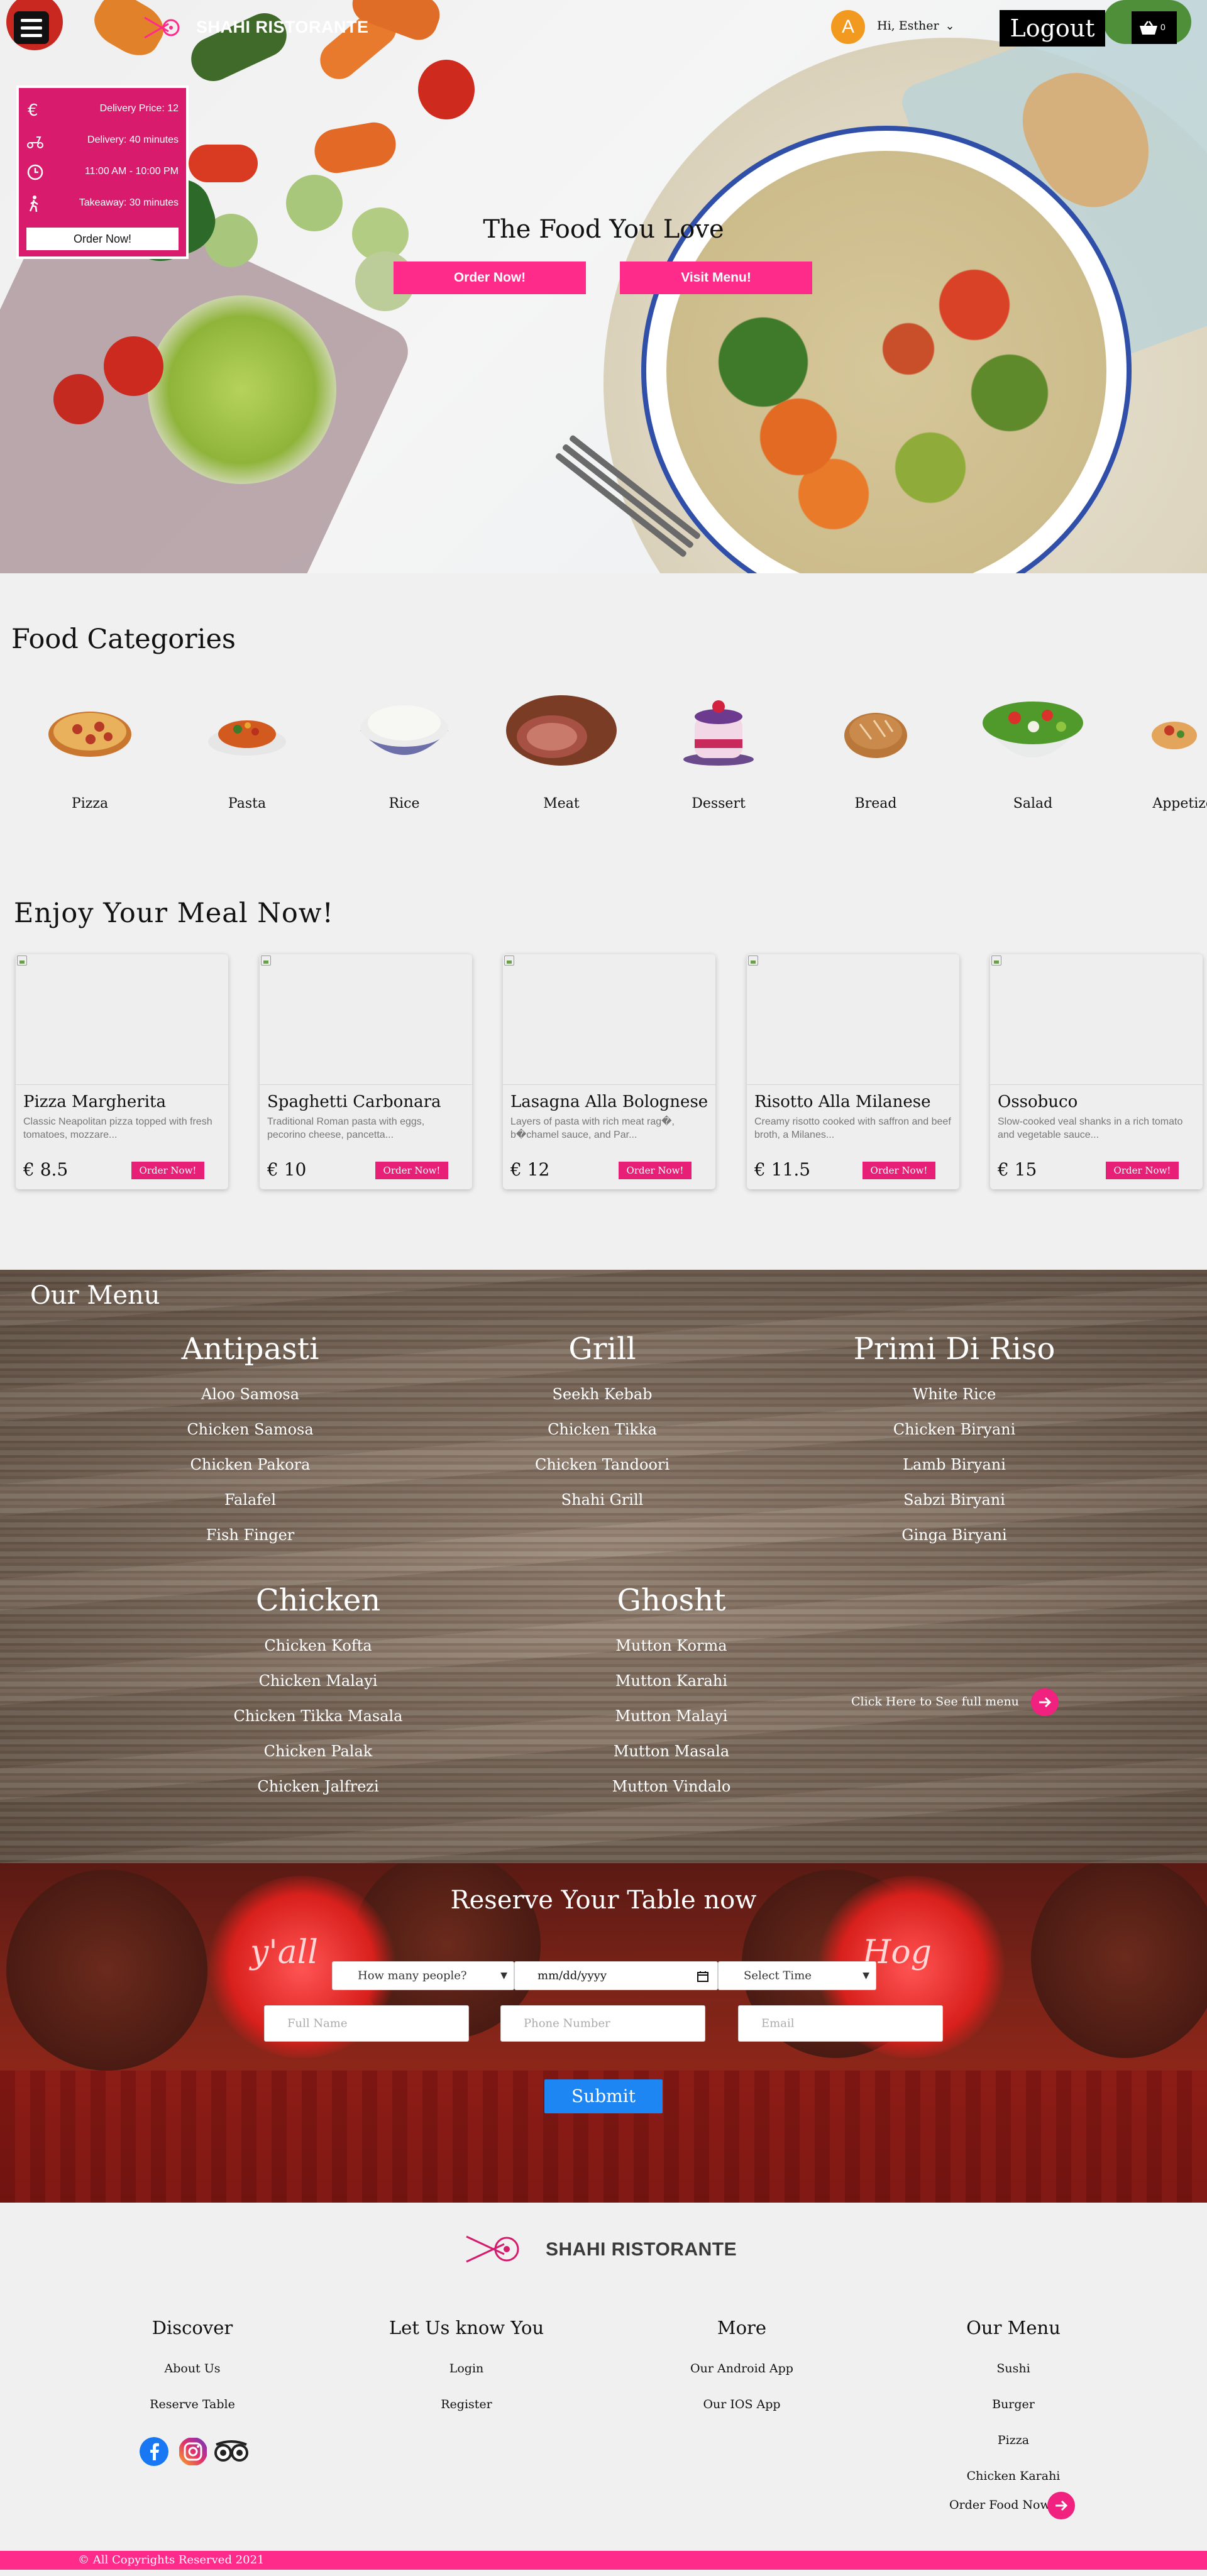  I want to click on brand-name: SHAHI RISTORANTE, so click(282, 28).